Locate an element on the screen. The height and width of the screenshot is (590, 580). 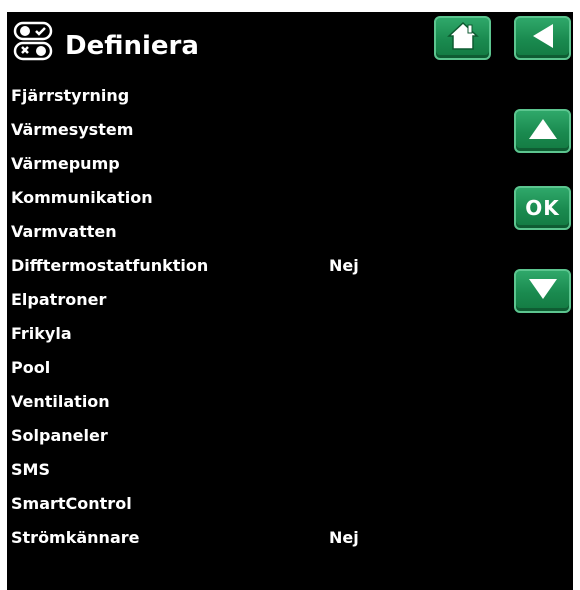
back-arrow-icon is located at coordinates (543, 38).